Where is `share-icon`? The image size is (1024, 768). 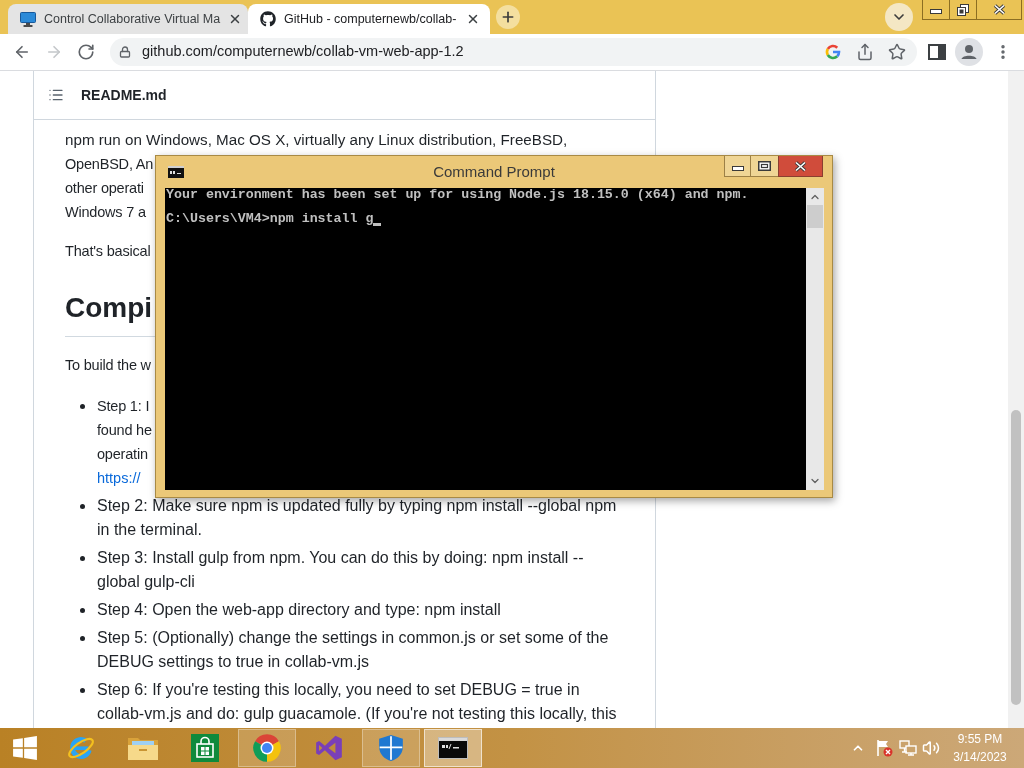 share-icon is located at coordinates (865, 52).